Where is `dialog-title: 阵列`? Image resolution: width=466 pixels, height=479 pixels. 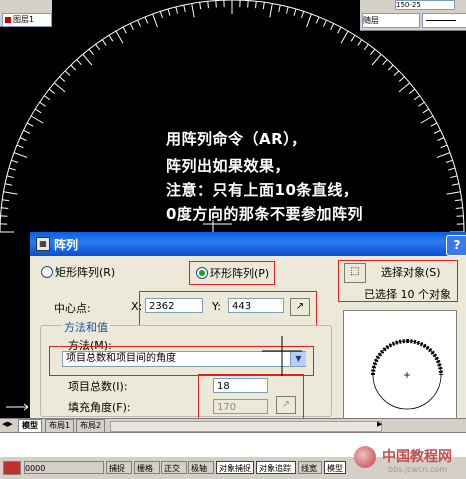 dialog-title: 阵列 is located at coordinates (66, 244).